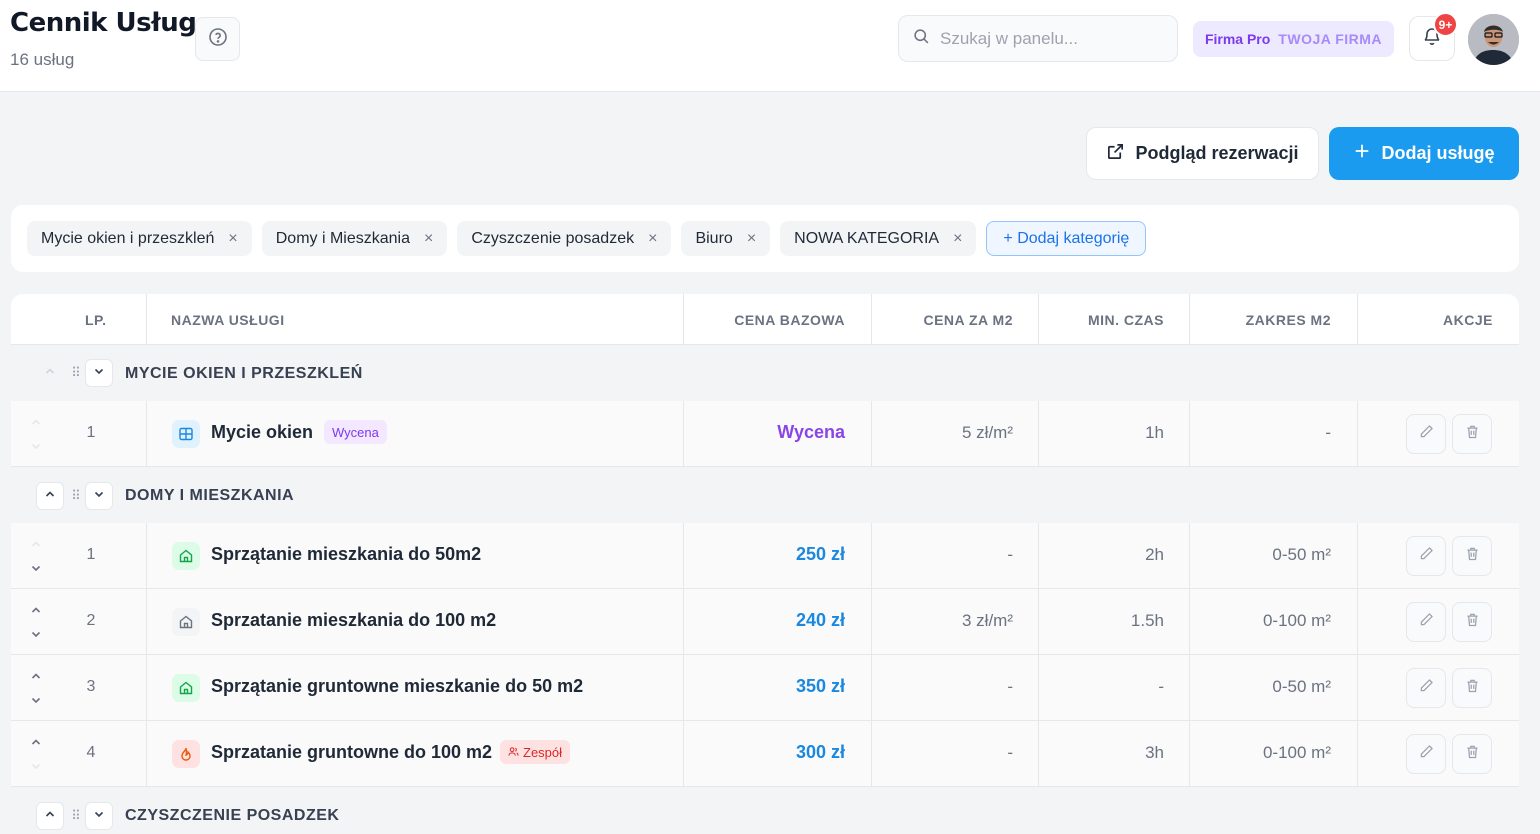 The height and width of the screenshot is (834, 1540). Describe the element at coordinates (217, 39) in the screenshot. I see `help-button` at that location.